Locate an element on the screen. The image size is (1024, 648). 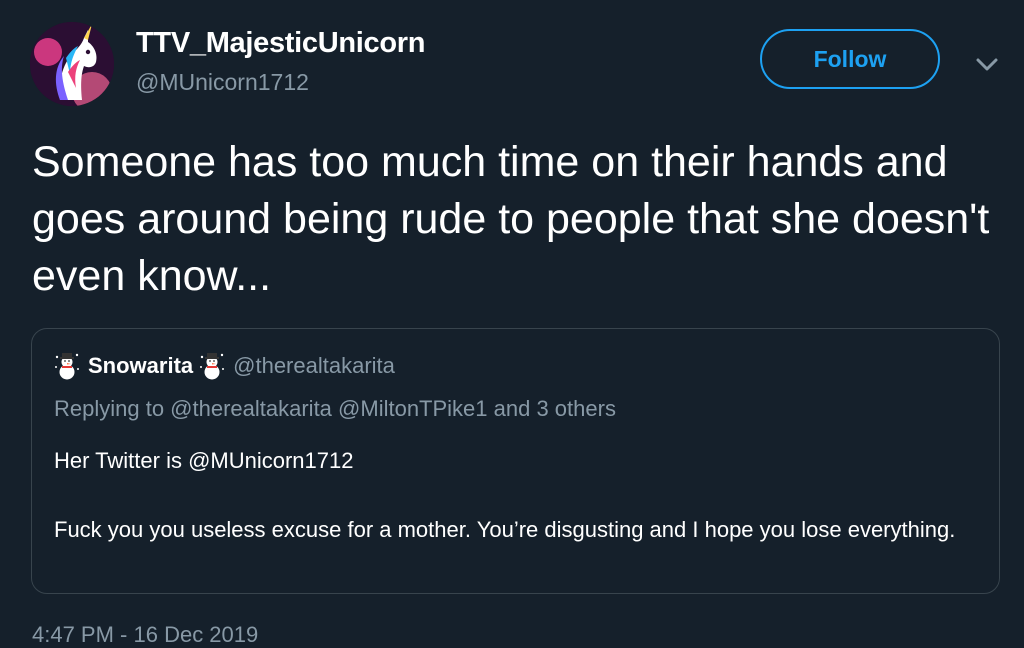
author-avatar is located at coordinates (72, 64).